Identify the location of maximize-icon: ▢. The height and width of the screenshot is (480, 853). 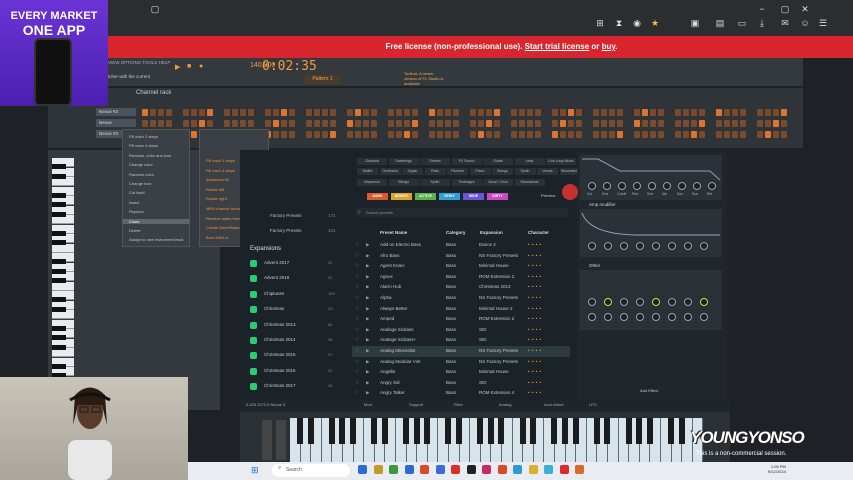
(785, 9).